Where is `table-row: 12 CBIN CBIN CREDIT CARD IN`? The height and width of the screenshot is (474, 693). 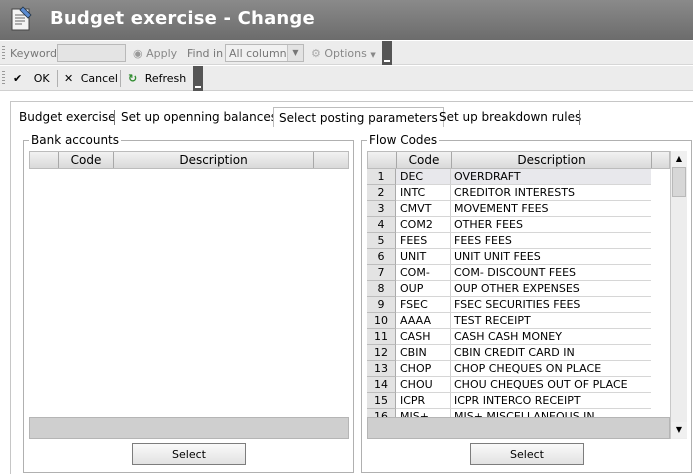 table-row: 12 CBIN CBIN CREDIT CARD IN is located at coordinates (509, 353).